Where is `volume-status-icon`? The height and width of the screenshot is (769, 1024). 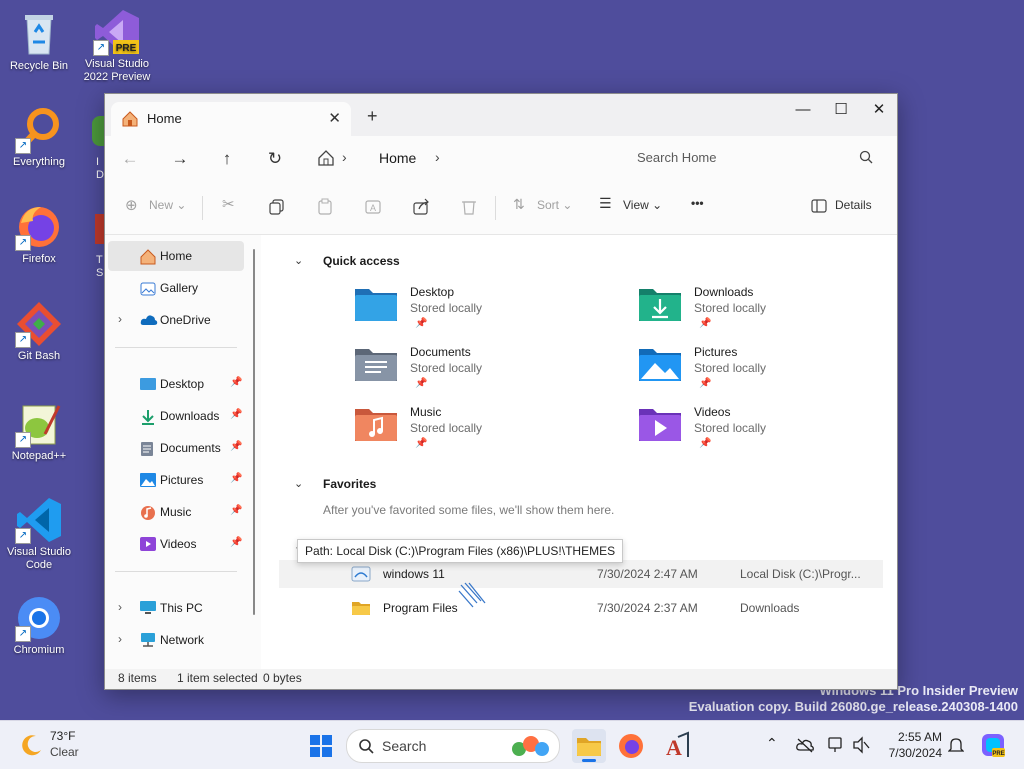
volume-status-icon is located at coordinates (861, 745).